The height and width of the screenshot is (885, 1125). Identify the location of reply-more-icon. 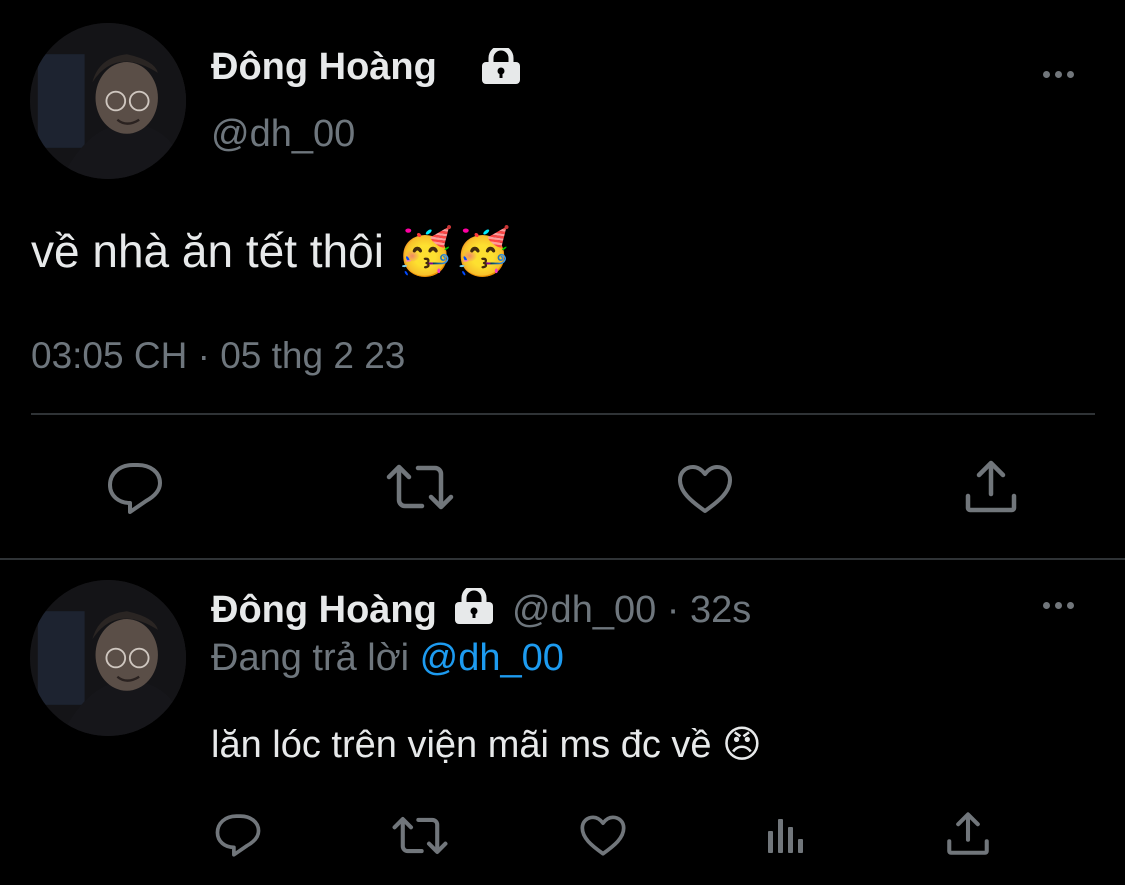
(1058, 605).